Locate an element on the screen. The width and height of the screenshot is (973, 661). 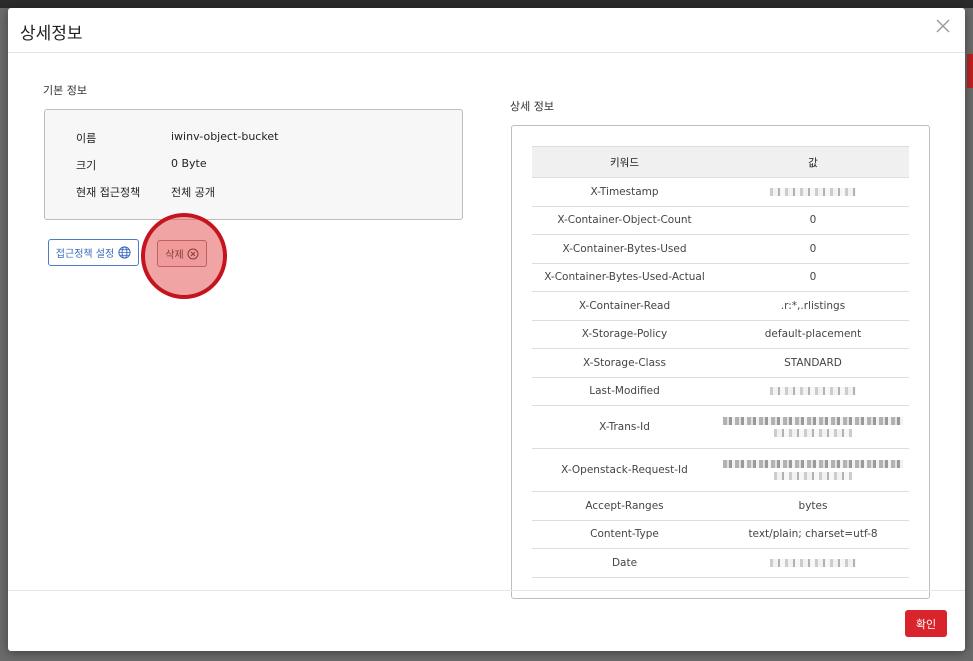
info-row-size: 크기 0 Byte is located at coordinates (253, 167).